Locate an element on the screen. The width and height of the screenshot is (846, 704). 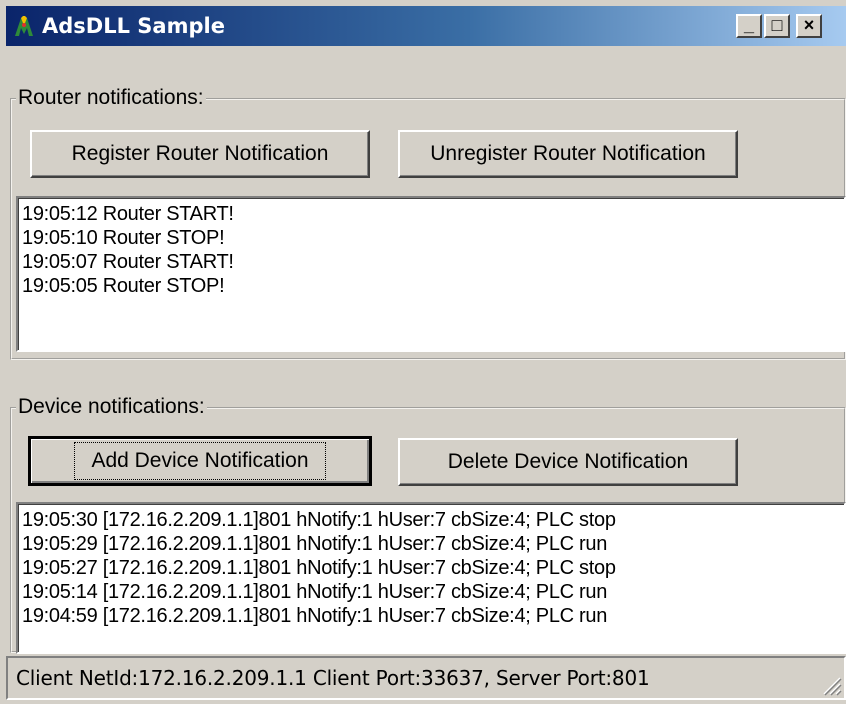
add-device-notification-button: Add Device Notification is located at coordinates (200, 461).